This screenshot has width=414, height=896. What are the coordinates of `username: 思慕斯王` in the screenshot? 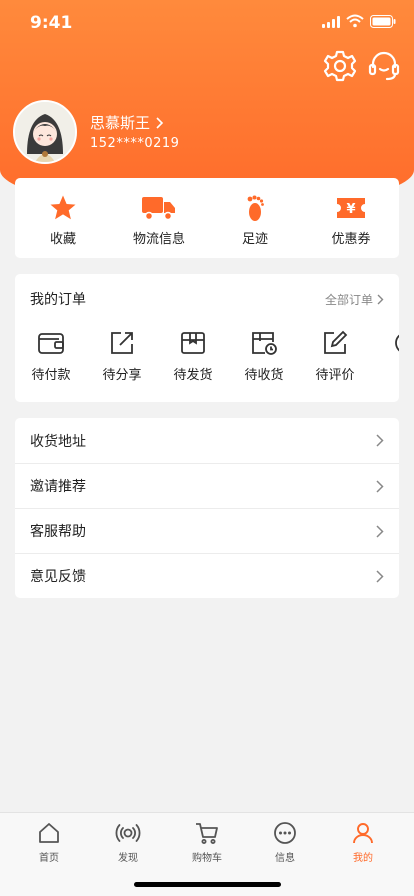 It's located at (127, 122).